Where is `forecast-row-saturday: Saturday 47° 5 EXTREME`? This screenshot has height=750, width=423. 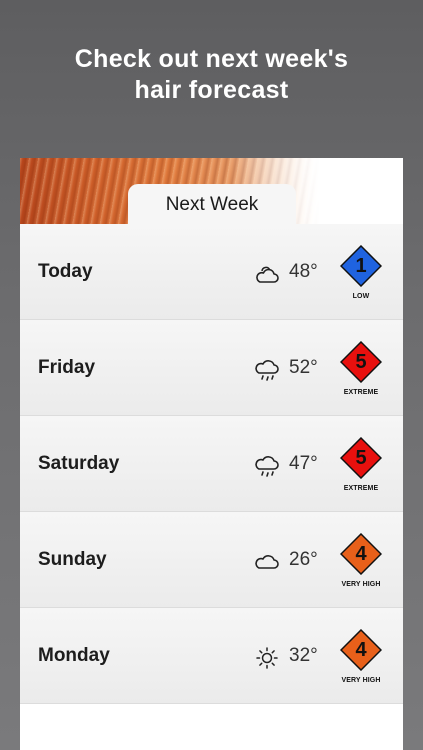
forecast-row-saturday: Saturday 47° 5 EXTREME is located at coordinates (211, 464).